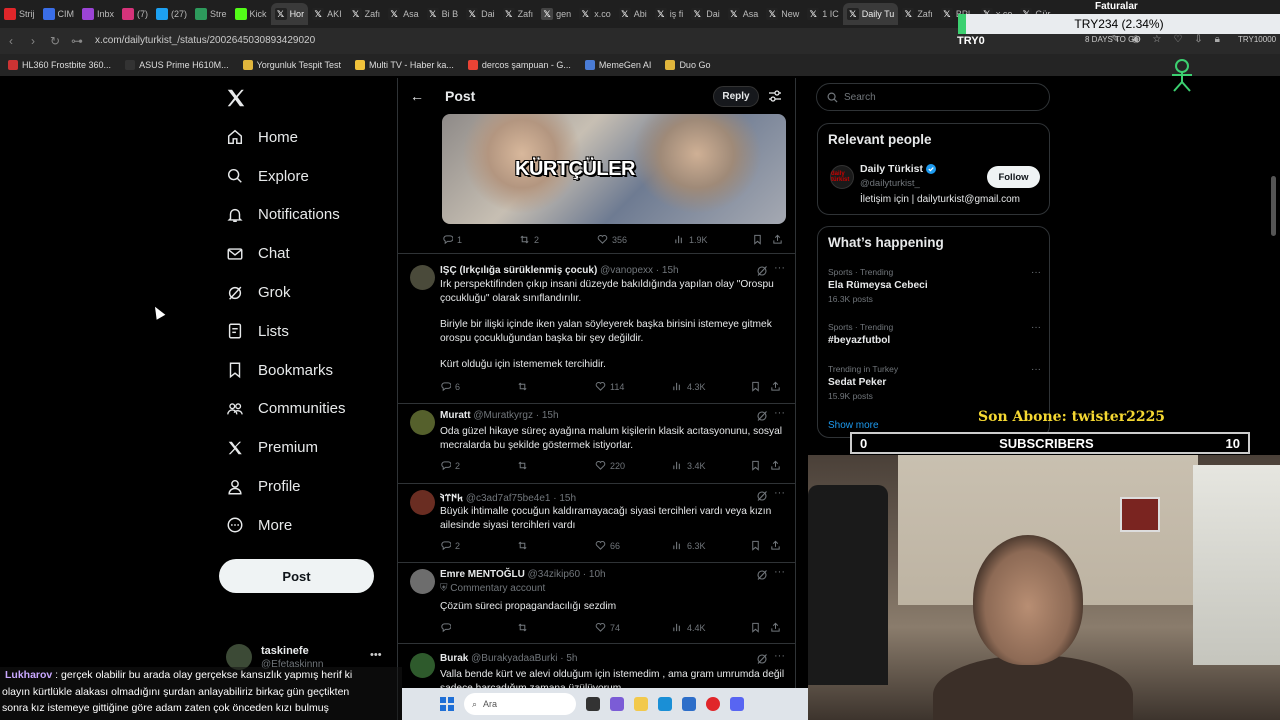 This screenshot has height=720, width=1280. Describe the element at coordinates (609, 386) in the screenshot. I see `like-action: 114` at that location.